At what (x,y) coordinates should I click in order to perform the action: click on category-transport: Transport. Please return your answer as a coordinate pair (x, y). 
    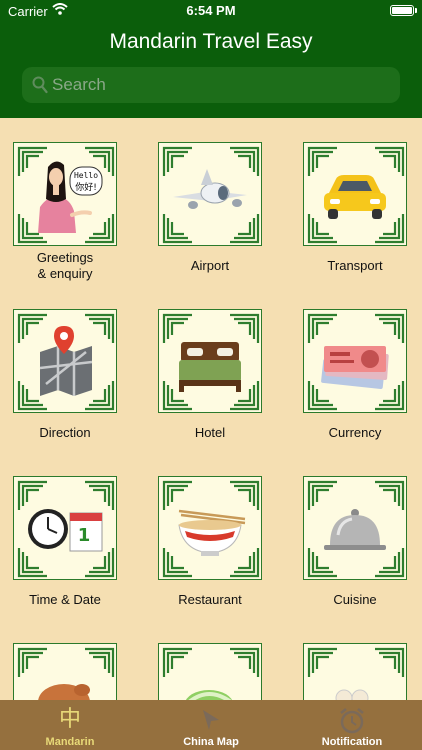
    Looking at the image, I should click on (355, 208).